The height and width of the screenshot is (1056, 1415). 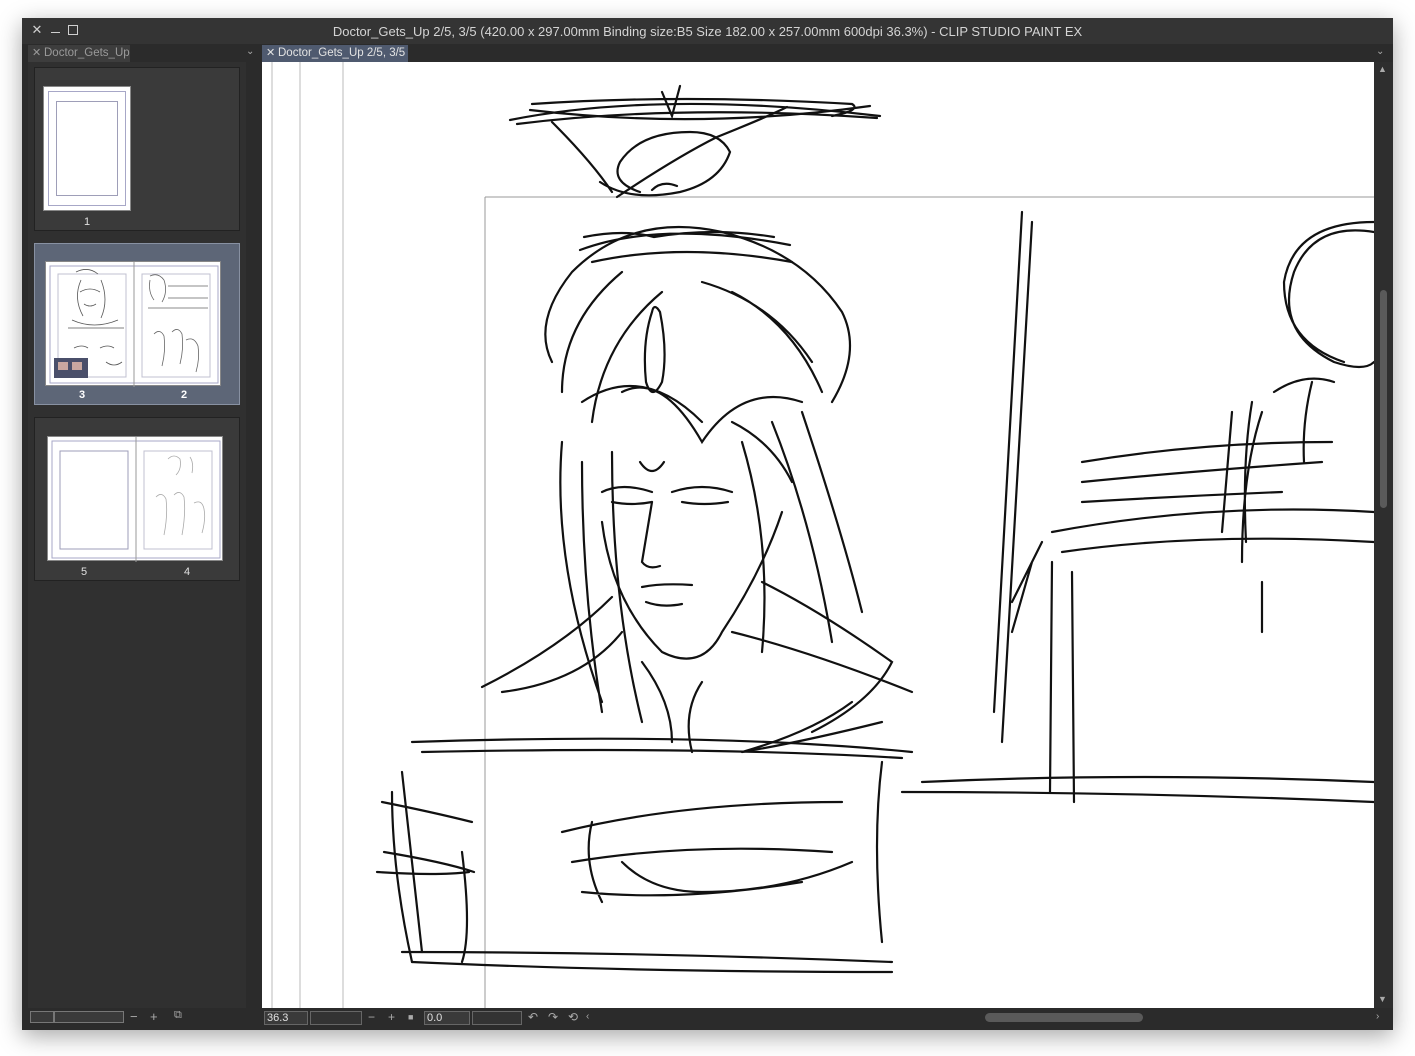 What do you see at coordinates (178, 1015) in the screenshot?
I see `page-settings-icon: ⧉` at bounding box center [178, 1015].